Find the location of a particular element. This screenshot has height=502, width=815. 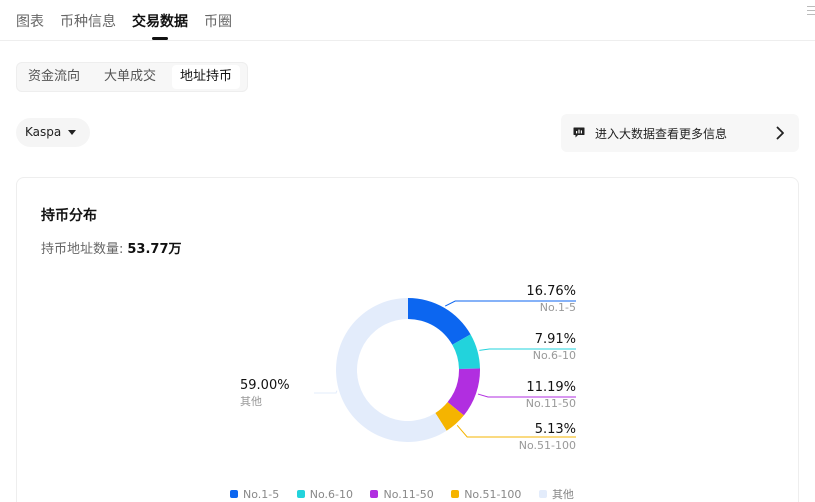

segment-label-other: 59.00% 其他 is located at coordinates (265, 393).